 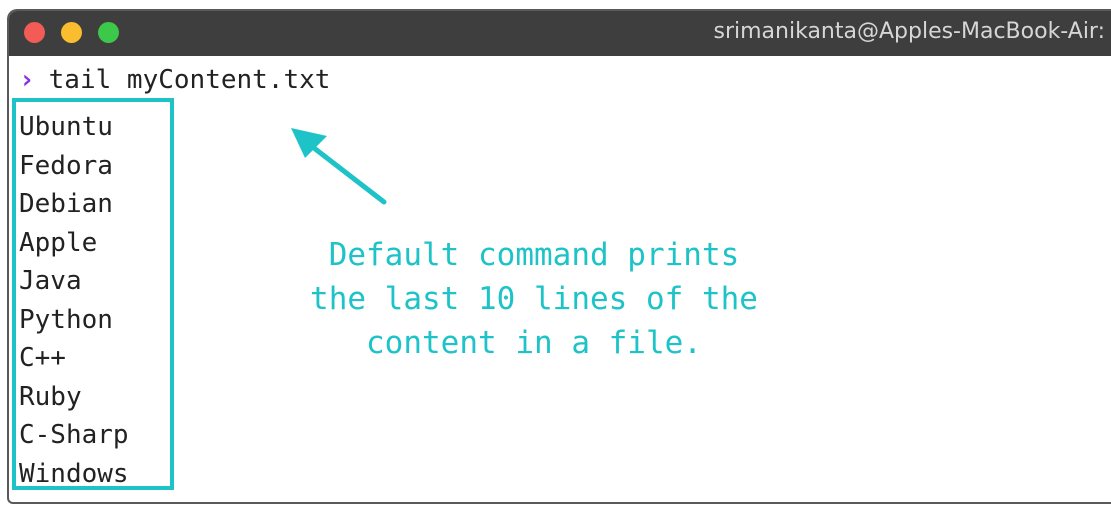 What do you see at coordinates (534, 255) in the screenshot?
I see `annotation-line: Default command prints` at bounding box center [534, 255].